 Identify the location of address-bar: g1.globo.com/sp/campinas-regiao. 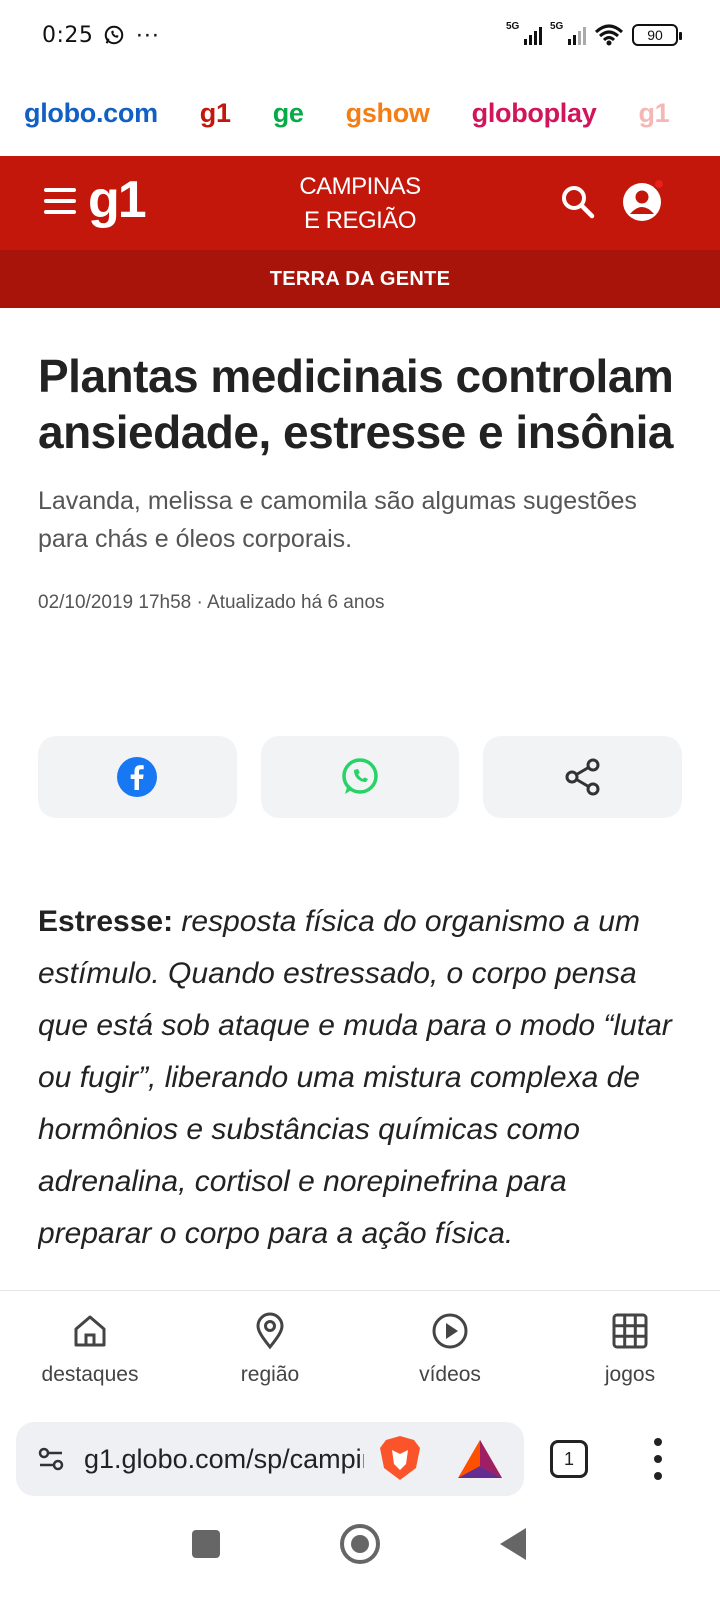
(270, 1459).